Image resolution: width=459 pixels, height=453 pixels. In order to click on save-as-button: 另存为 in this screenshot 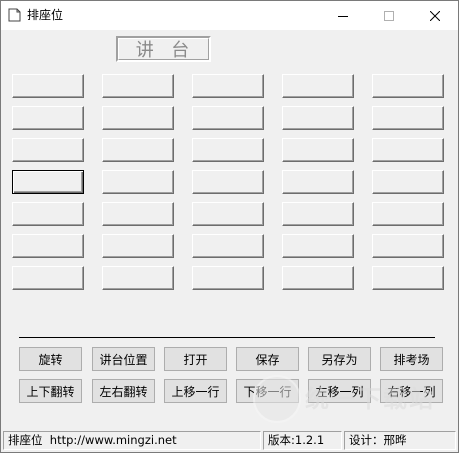, I will do `click(339, 359)`.